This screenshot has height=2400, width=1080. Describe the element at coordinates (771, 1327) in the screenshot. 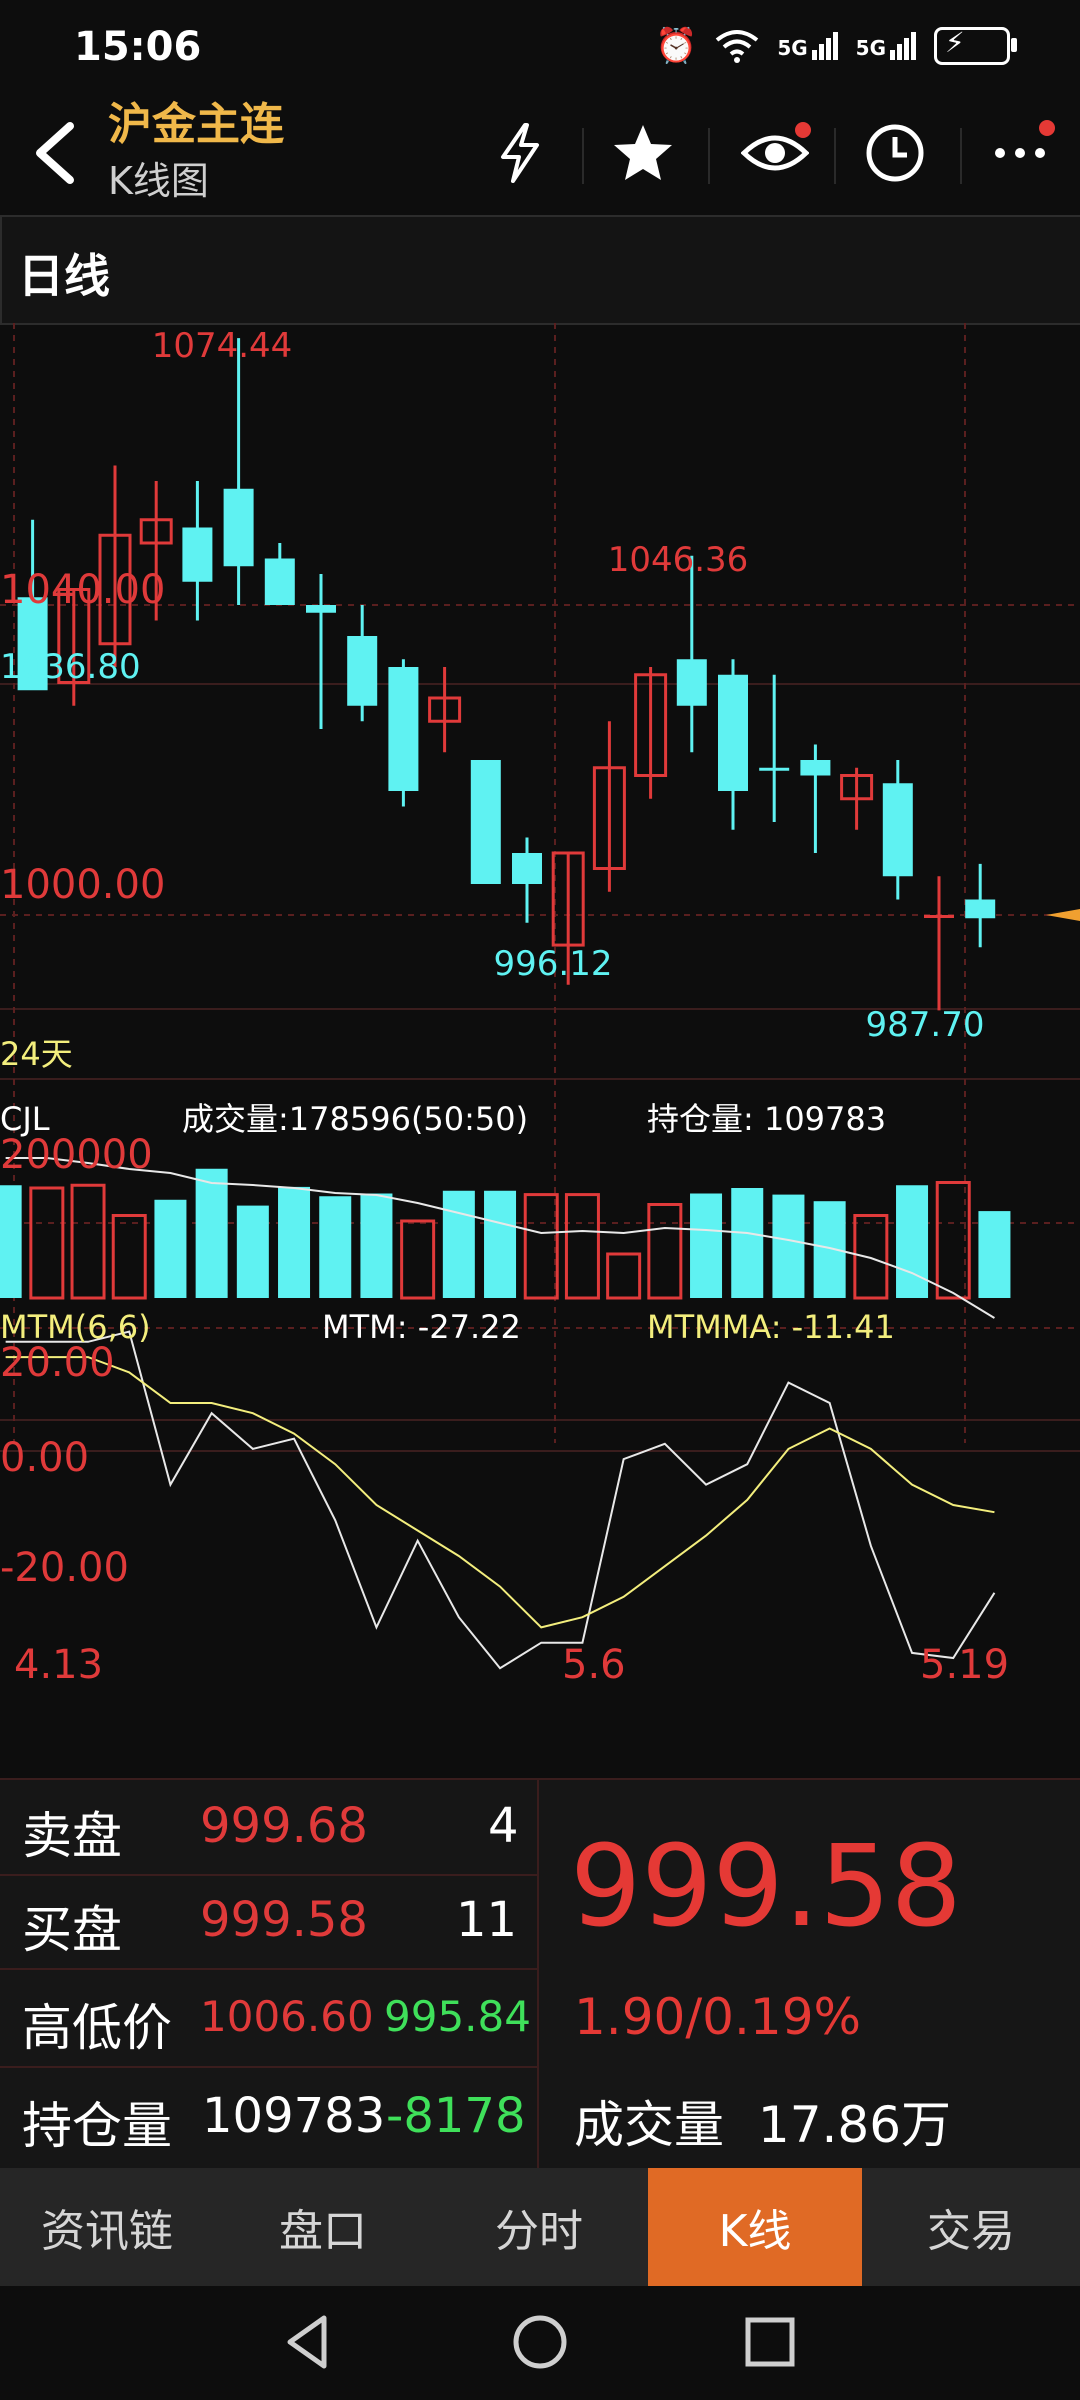

I see `mtmma-value-label: MTMMA: -11.41` at that location.